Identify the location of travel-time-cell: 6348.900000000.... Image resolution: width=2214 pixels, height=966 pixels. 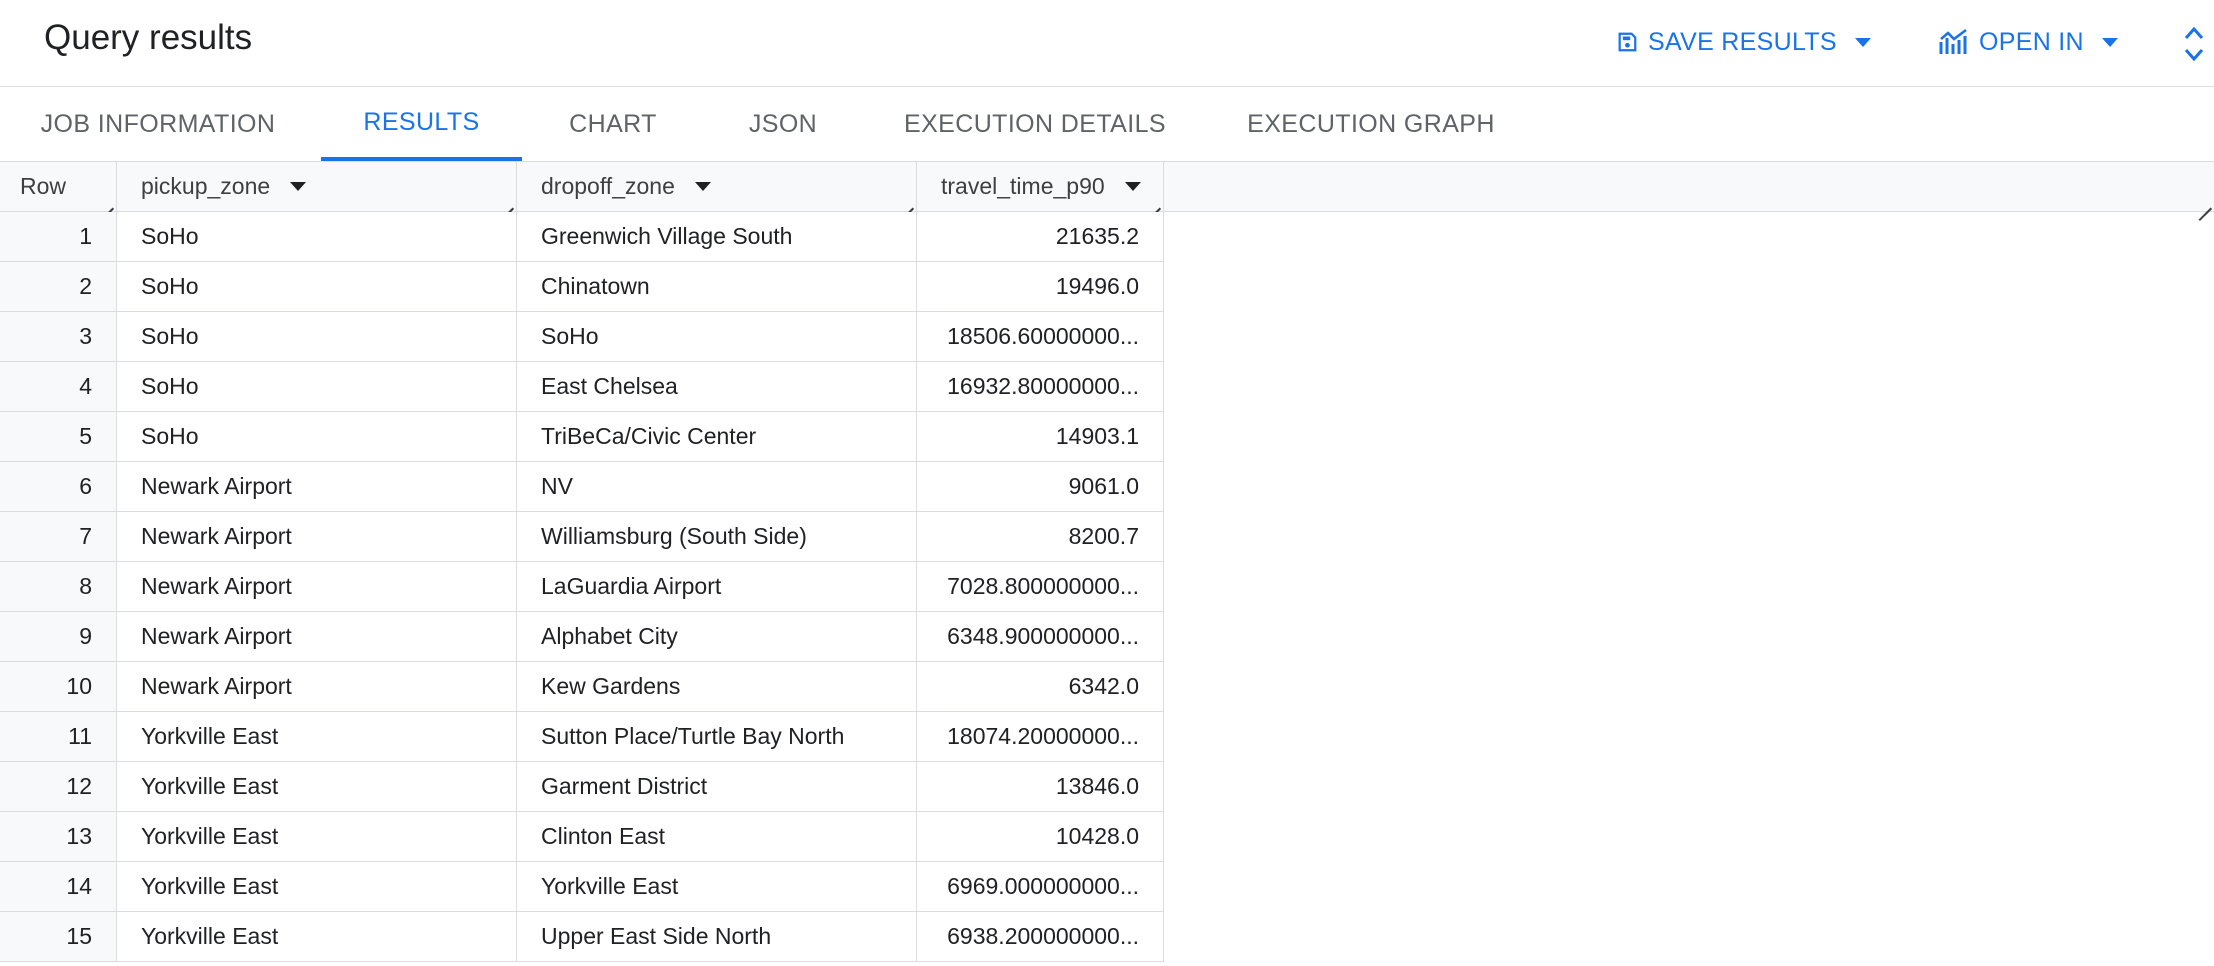
(1040, 636).